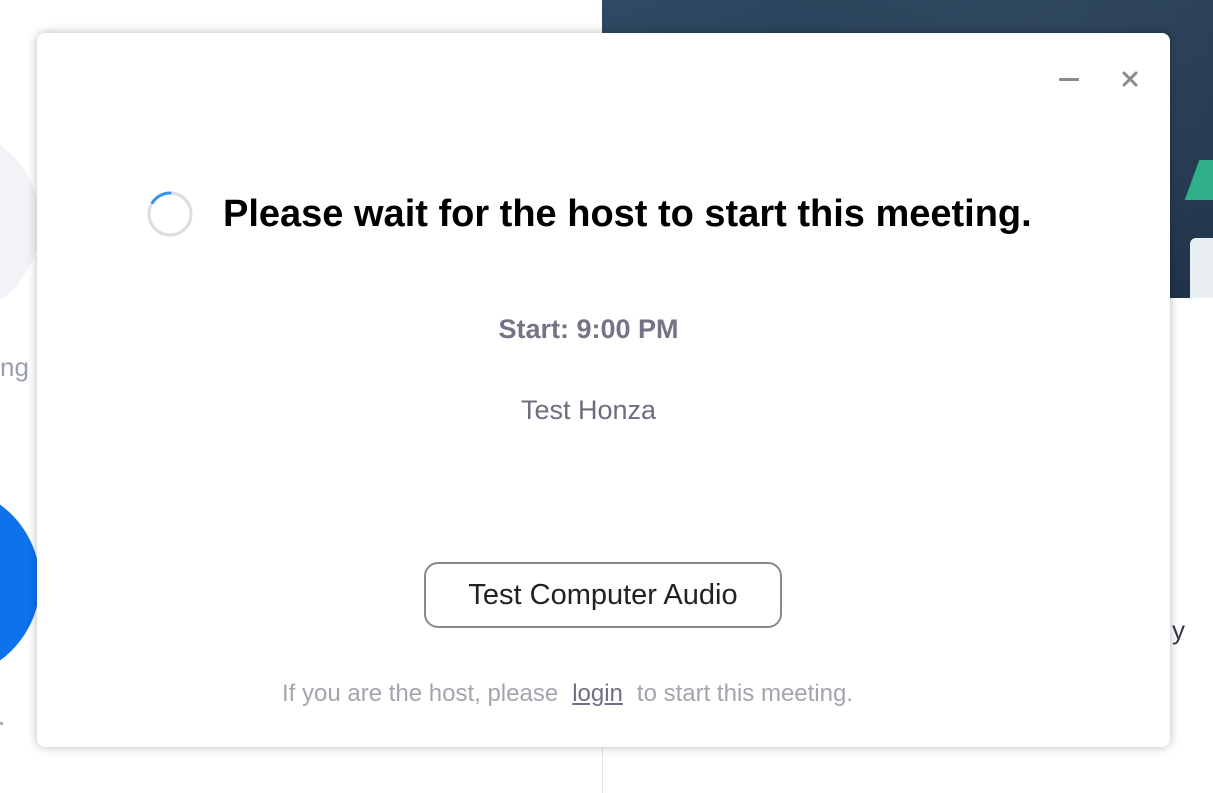 The width and height of the screenshot is (1213, 793). Describe the element at coordinates (603, 595) in the screenshot. I see `test-computer-audio-button: Test Computer Audio` at that location.